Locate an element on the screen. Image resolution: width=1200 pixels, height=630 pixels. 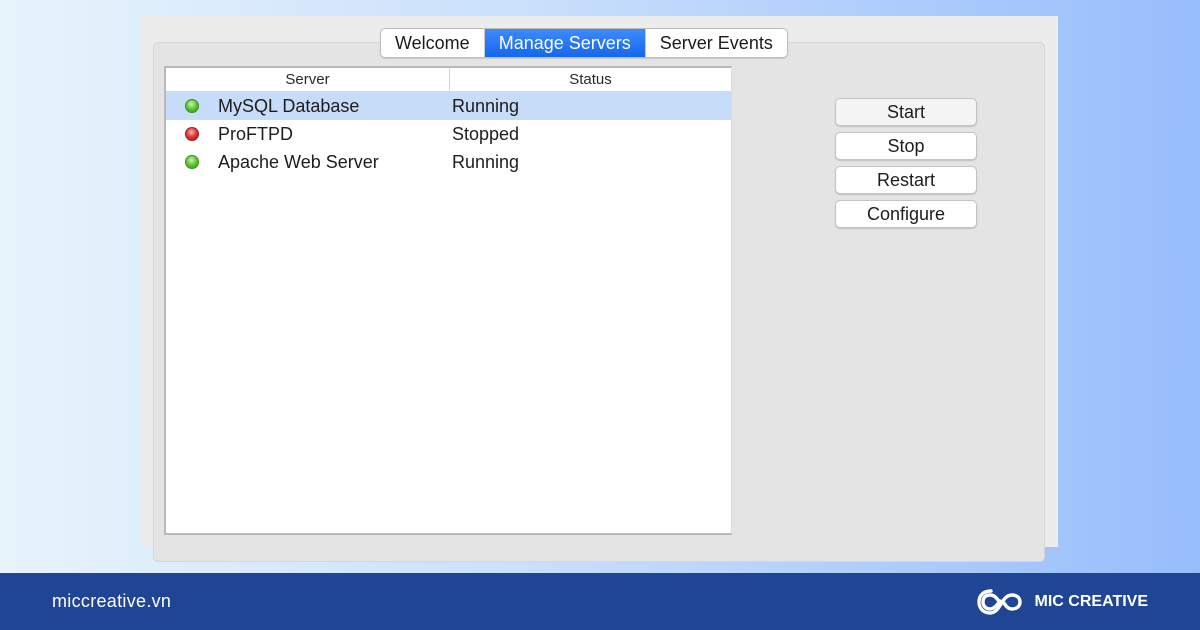
column-header-status: Status is located at coordinates (590, 79).